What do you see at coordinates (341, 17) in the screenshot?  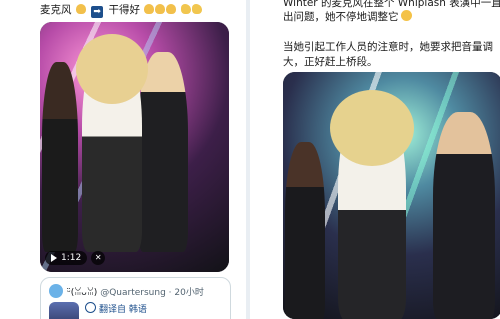 I see `post-text-line-2-text: 出问题，她不停地调整它` at bounding box center [341, 17].